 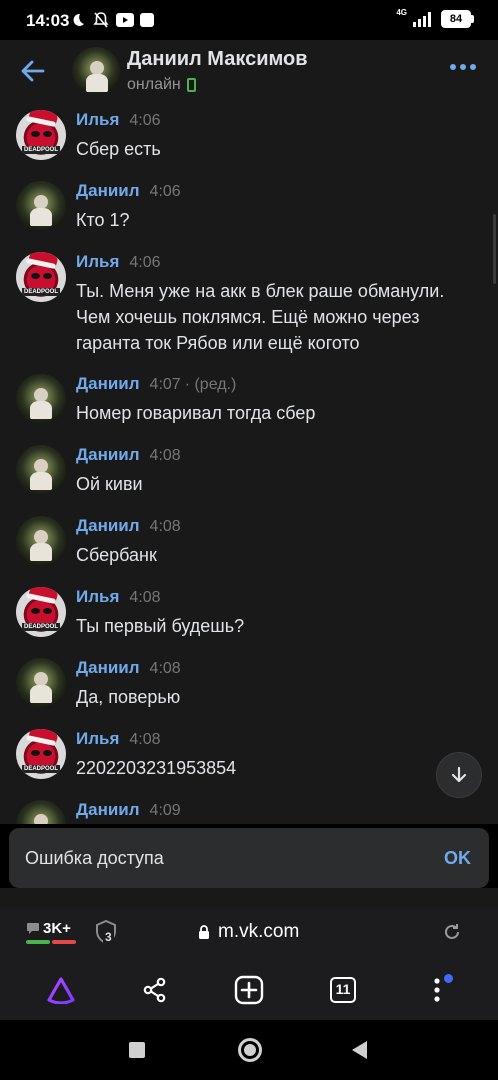 I want to click on status-bar: 14:03 4G 84, so click(x=249, y=20).